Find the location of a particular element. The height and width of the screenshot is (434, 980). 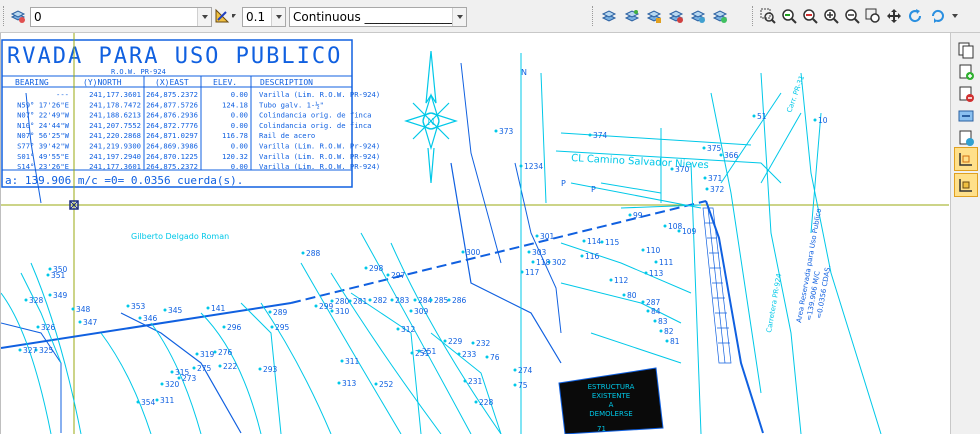

lineweight-dropdown: 0.1 is located at coordinates (264, 17).